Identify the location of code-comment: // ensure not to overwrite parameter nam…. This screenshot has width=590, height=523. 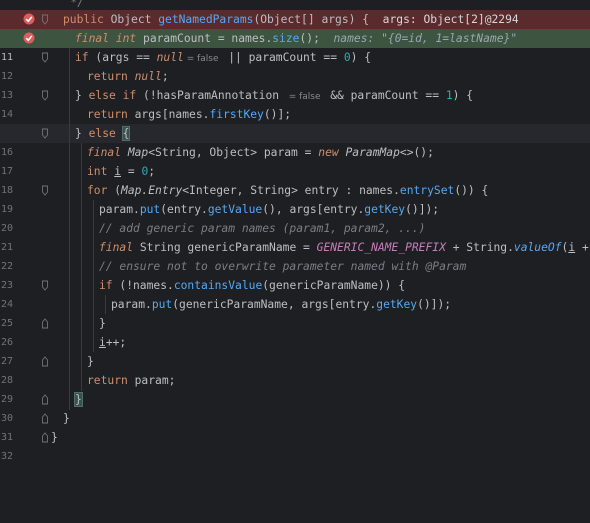
(283, 266).